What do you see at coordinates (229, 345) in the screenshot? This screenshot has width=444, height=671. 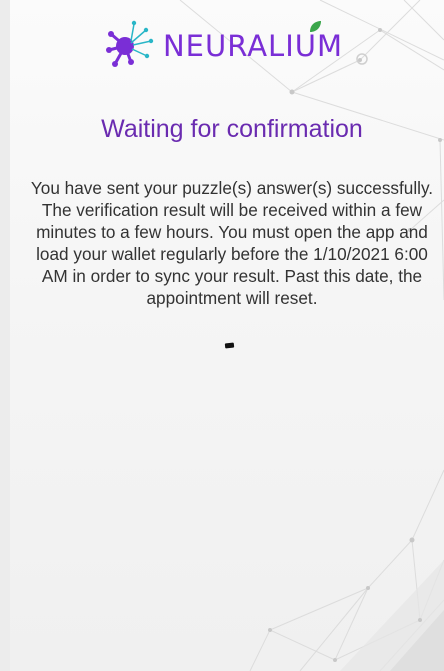 I see `loading-indicator` at bounding box center [229, 345].